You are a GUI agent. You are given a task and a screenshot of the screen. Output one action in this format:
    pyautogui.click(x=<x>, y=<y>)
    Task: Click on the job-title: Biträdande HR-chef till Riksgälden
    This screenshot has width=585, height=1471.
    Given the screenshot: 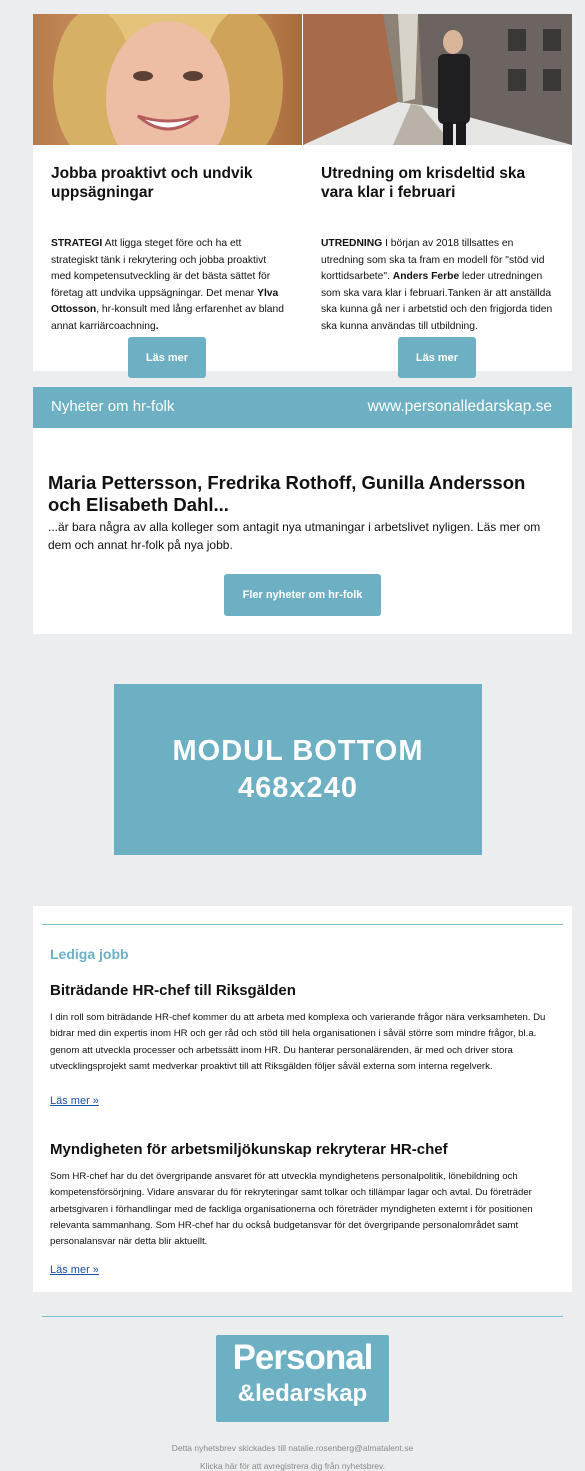 What is the action you would take?
    pyautogui.click(x=173, y=990)
    